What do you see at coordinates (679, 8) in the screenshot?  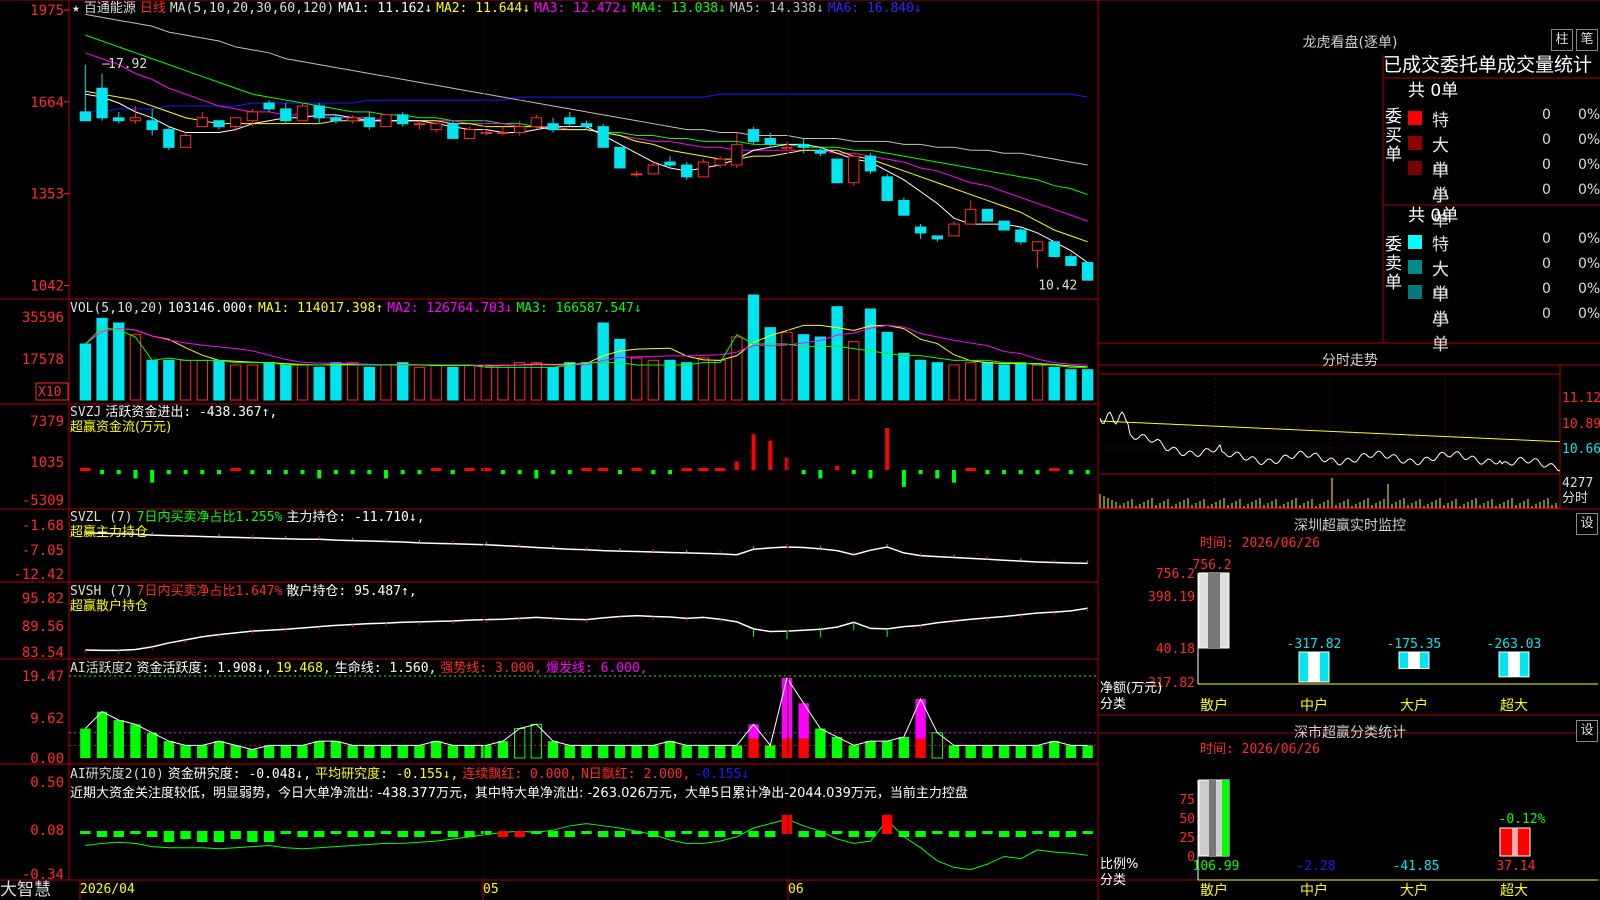 I see `ma4-value: MA4: 13.038↓` at bounding box center [679, 8].